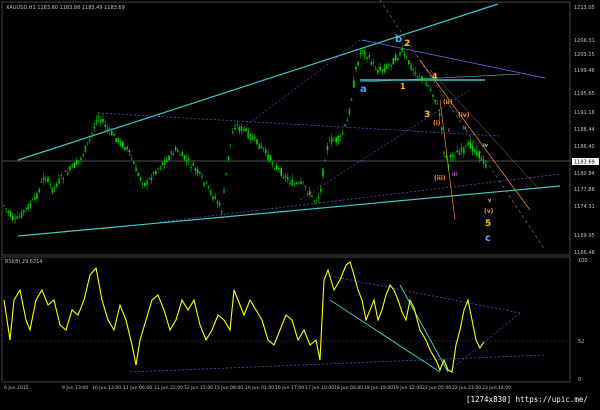  I want to click on wave-label-4: 4, so click(435, 76).